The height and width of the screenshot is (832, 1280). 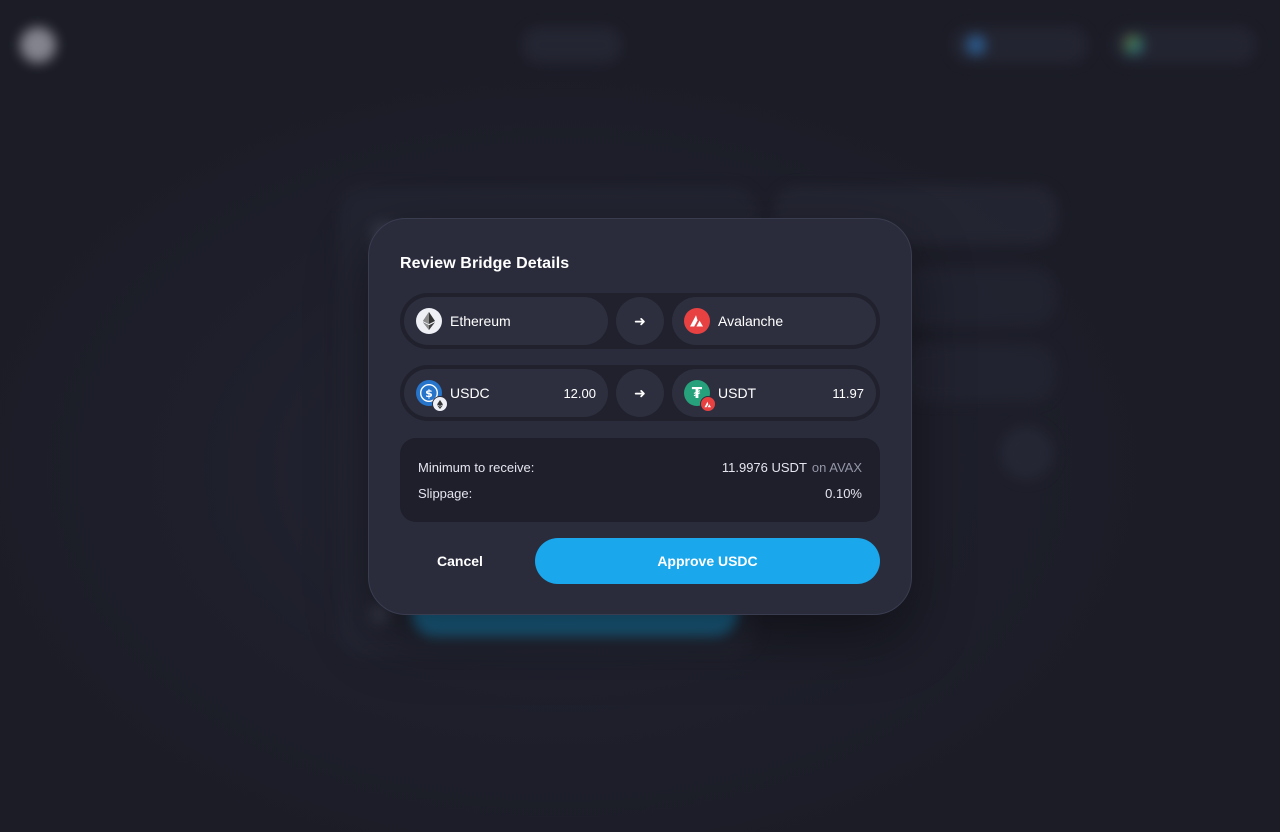 I want to click on to-network-name: Avalanche, so click(x=751, y=321).